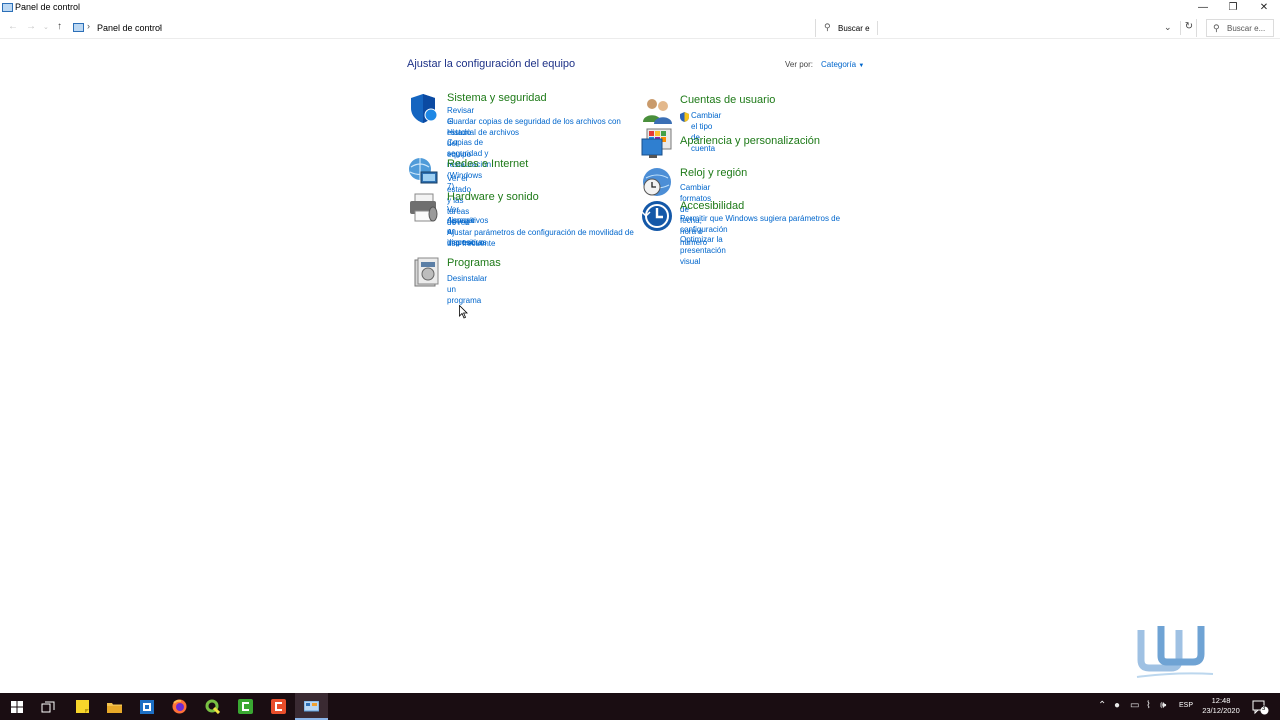  I want to click on clock-date: 23/12/2020, so click(1221, 710).